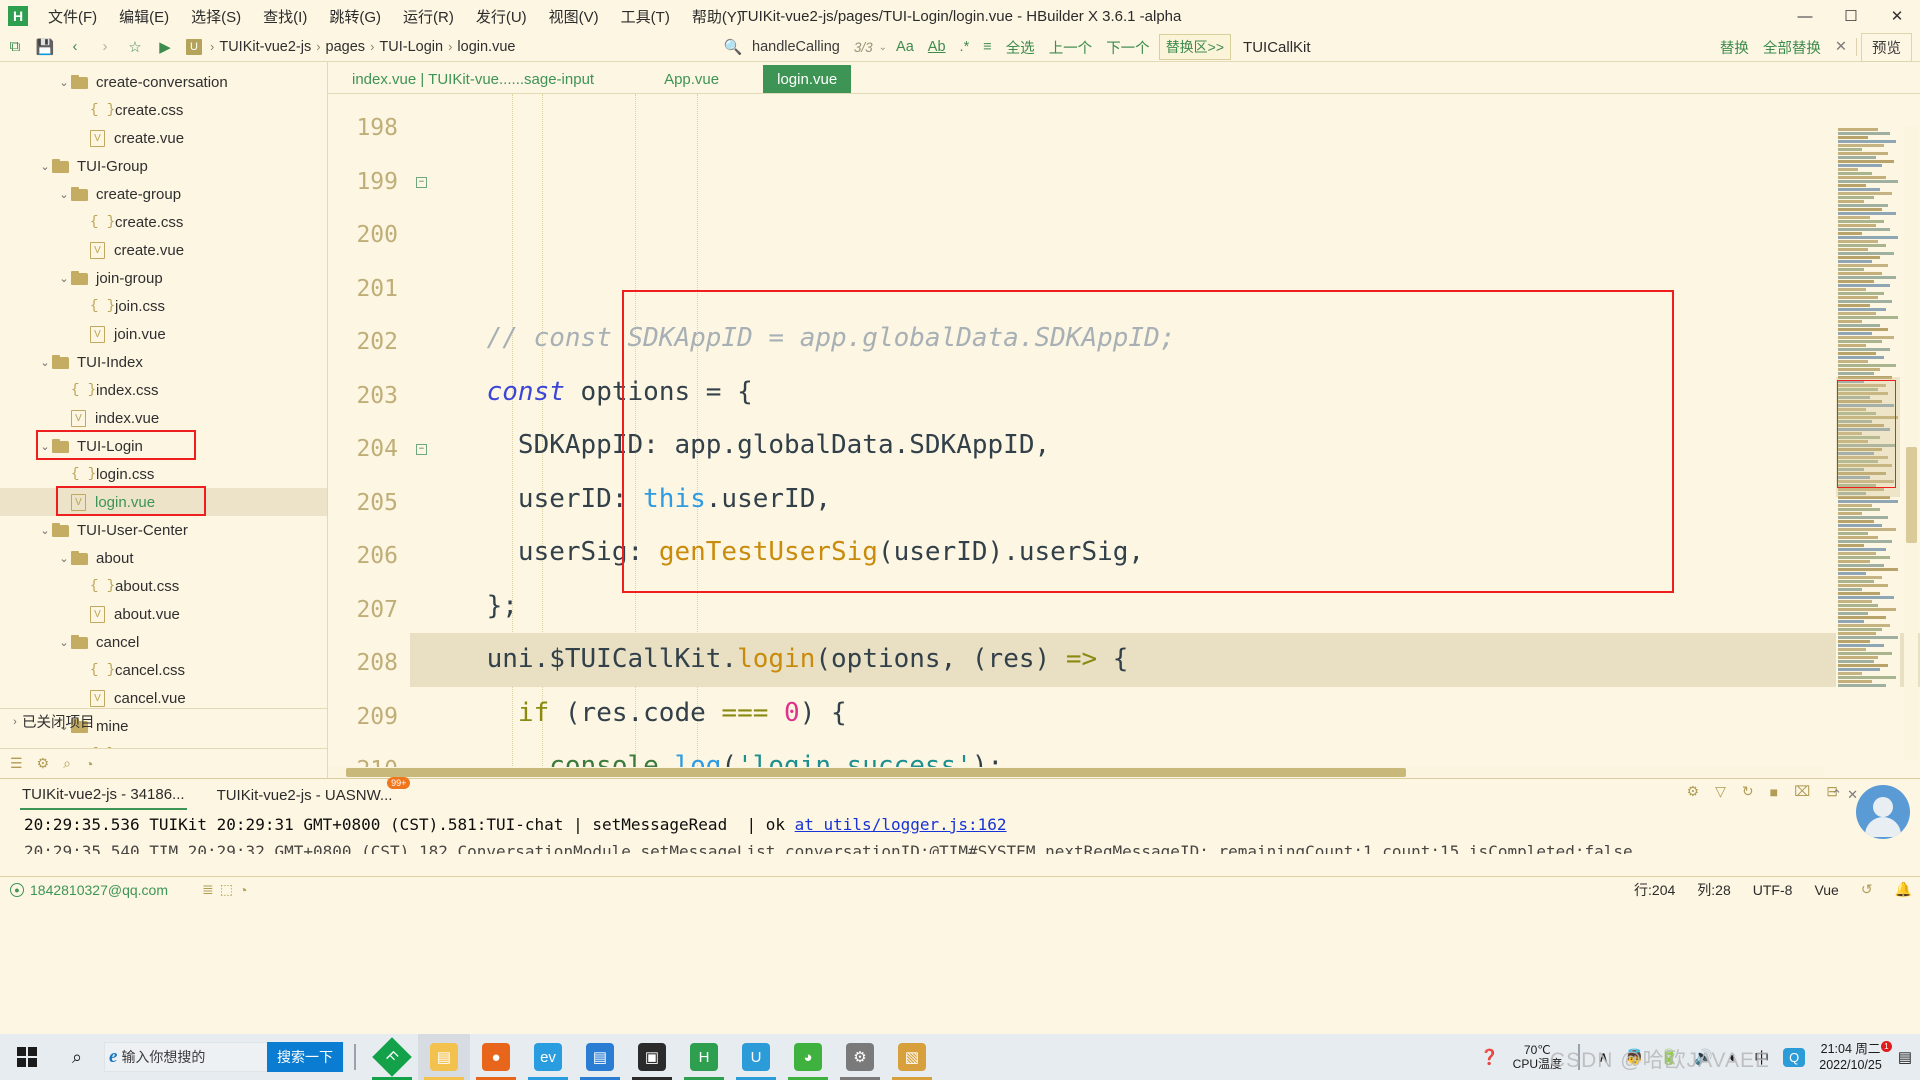 The image size is (1920, 1080). I want to click on settings-gear-icon: ⚙, so click(43, 763).